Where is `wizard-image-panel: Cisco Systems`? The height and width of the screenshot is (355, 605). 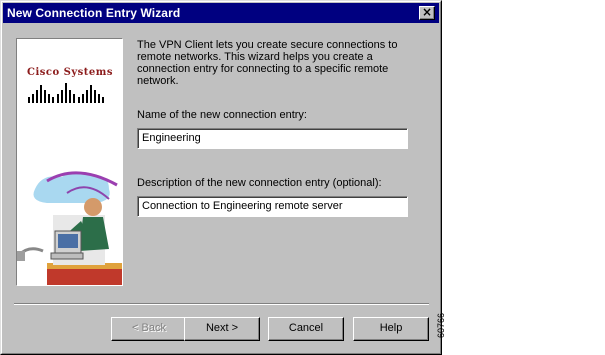
wizard-image-panel: Cisco Systems is located at coordinates (69, 162).